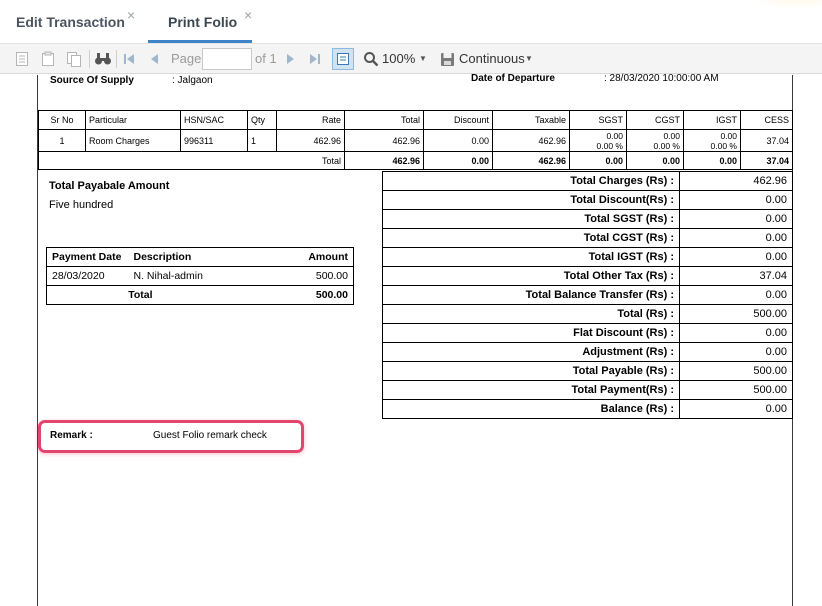 The image size is (822, 606). What do you see at coordinates (62, 120) in the screenshot?
I see `column-header: Sr No` at bounding box center [62, 120].